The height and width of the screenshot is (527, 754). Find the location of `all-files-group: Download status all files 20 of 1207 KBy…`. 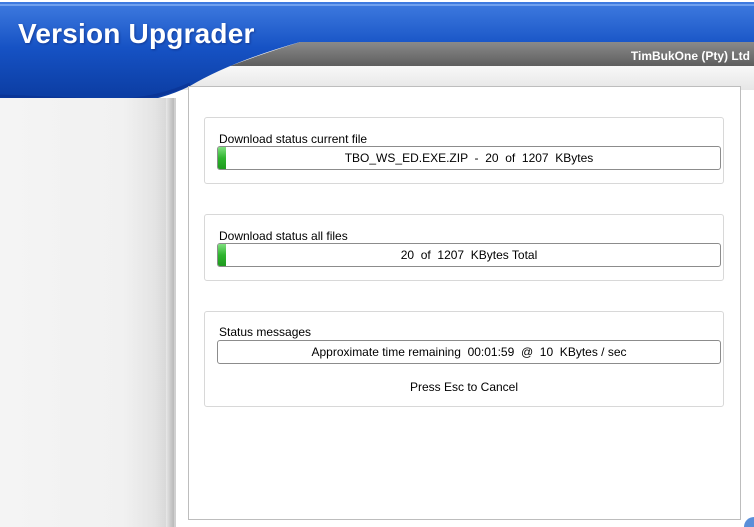

all-files-group: Download status all files 20 of 1207 KBy… is located at coordinates (464, 247).